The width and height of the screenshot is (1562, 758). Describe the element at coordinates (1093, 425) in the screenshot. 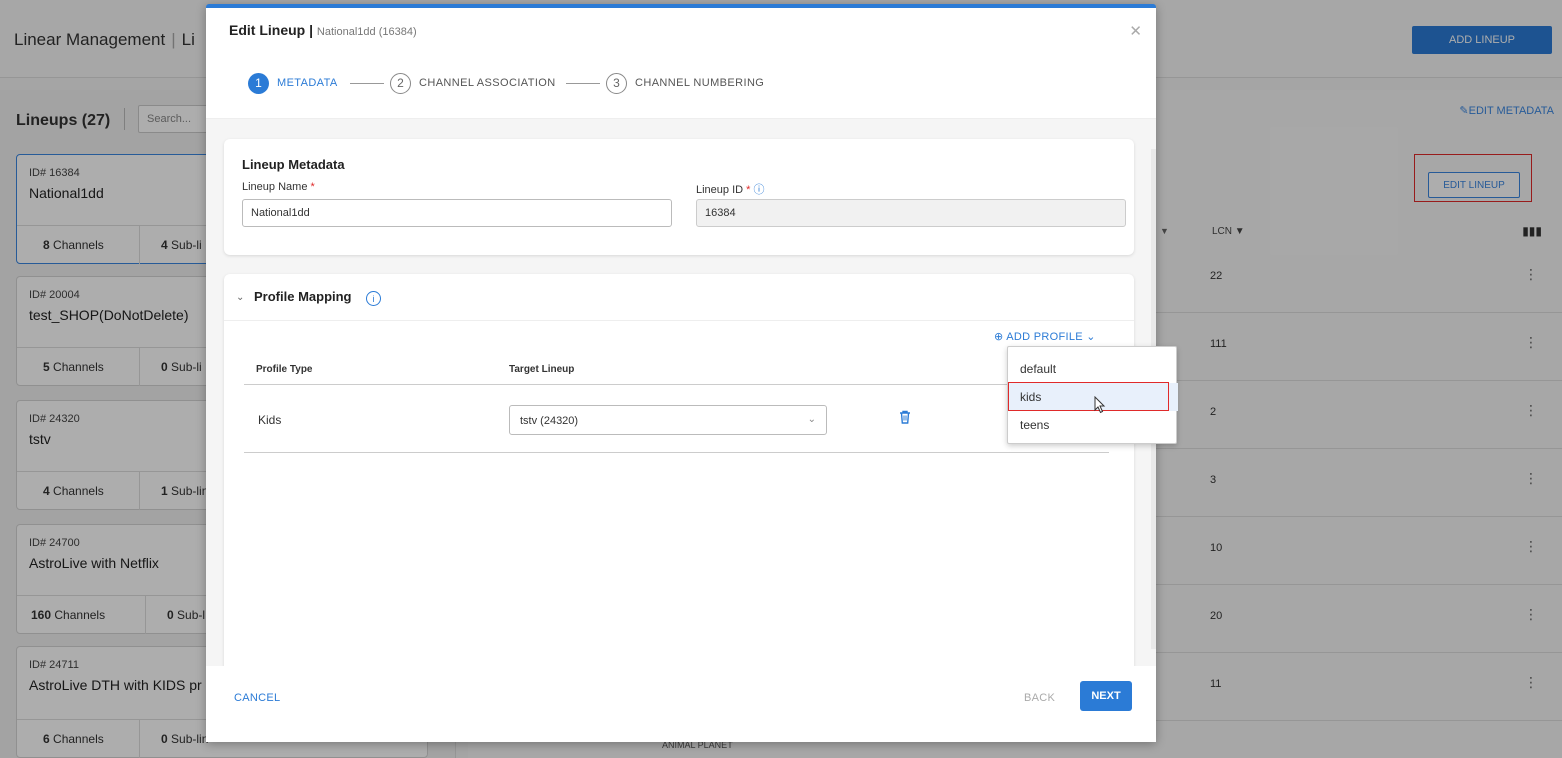

I see `menu-item-teens: teens` at that location.